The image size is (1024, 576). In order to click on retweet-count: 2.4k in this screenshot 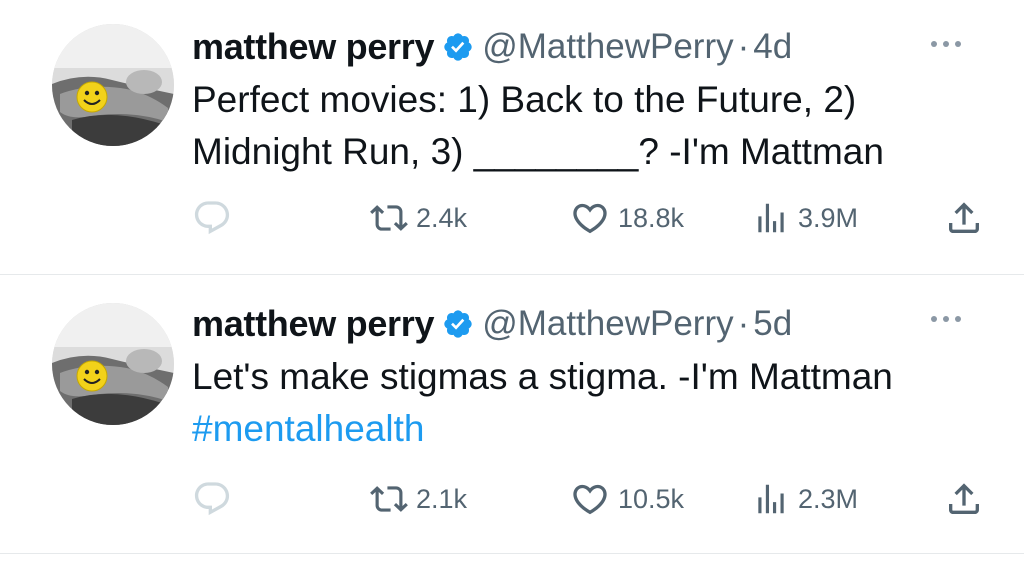, I will do `click(442, 217)`.